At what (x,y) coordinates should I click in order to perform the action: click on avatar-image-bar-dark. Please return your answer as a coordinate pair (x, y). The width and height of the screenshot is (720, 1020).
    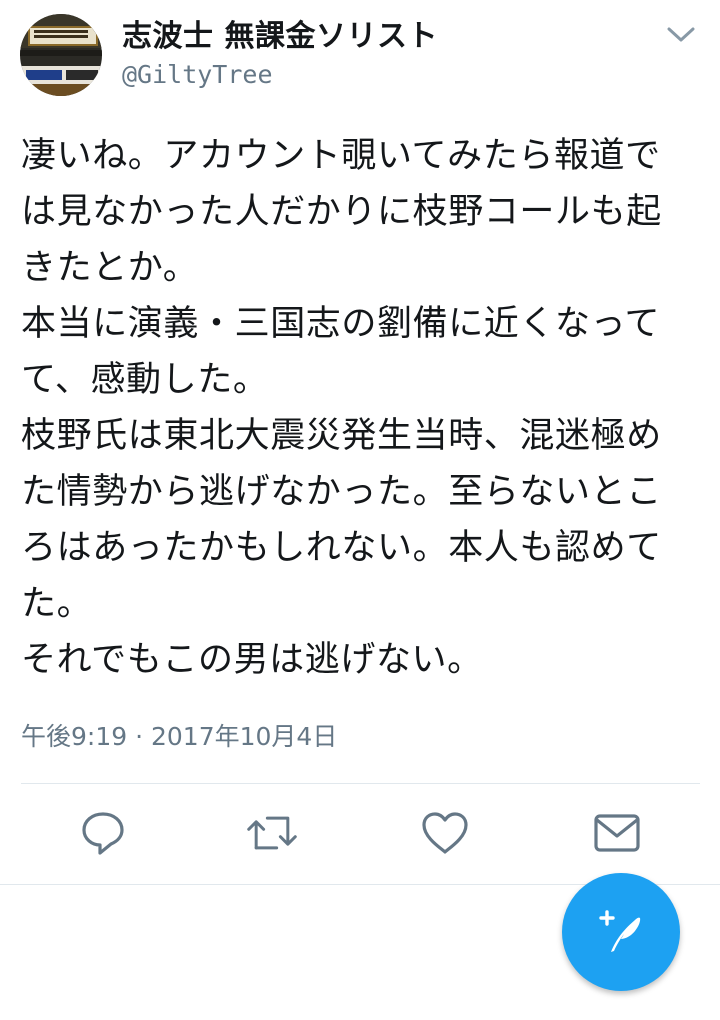
    Looking at the image, I should click on (82, 75).